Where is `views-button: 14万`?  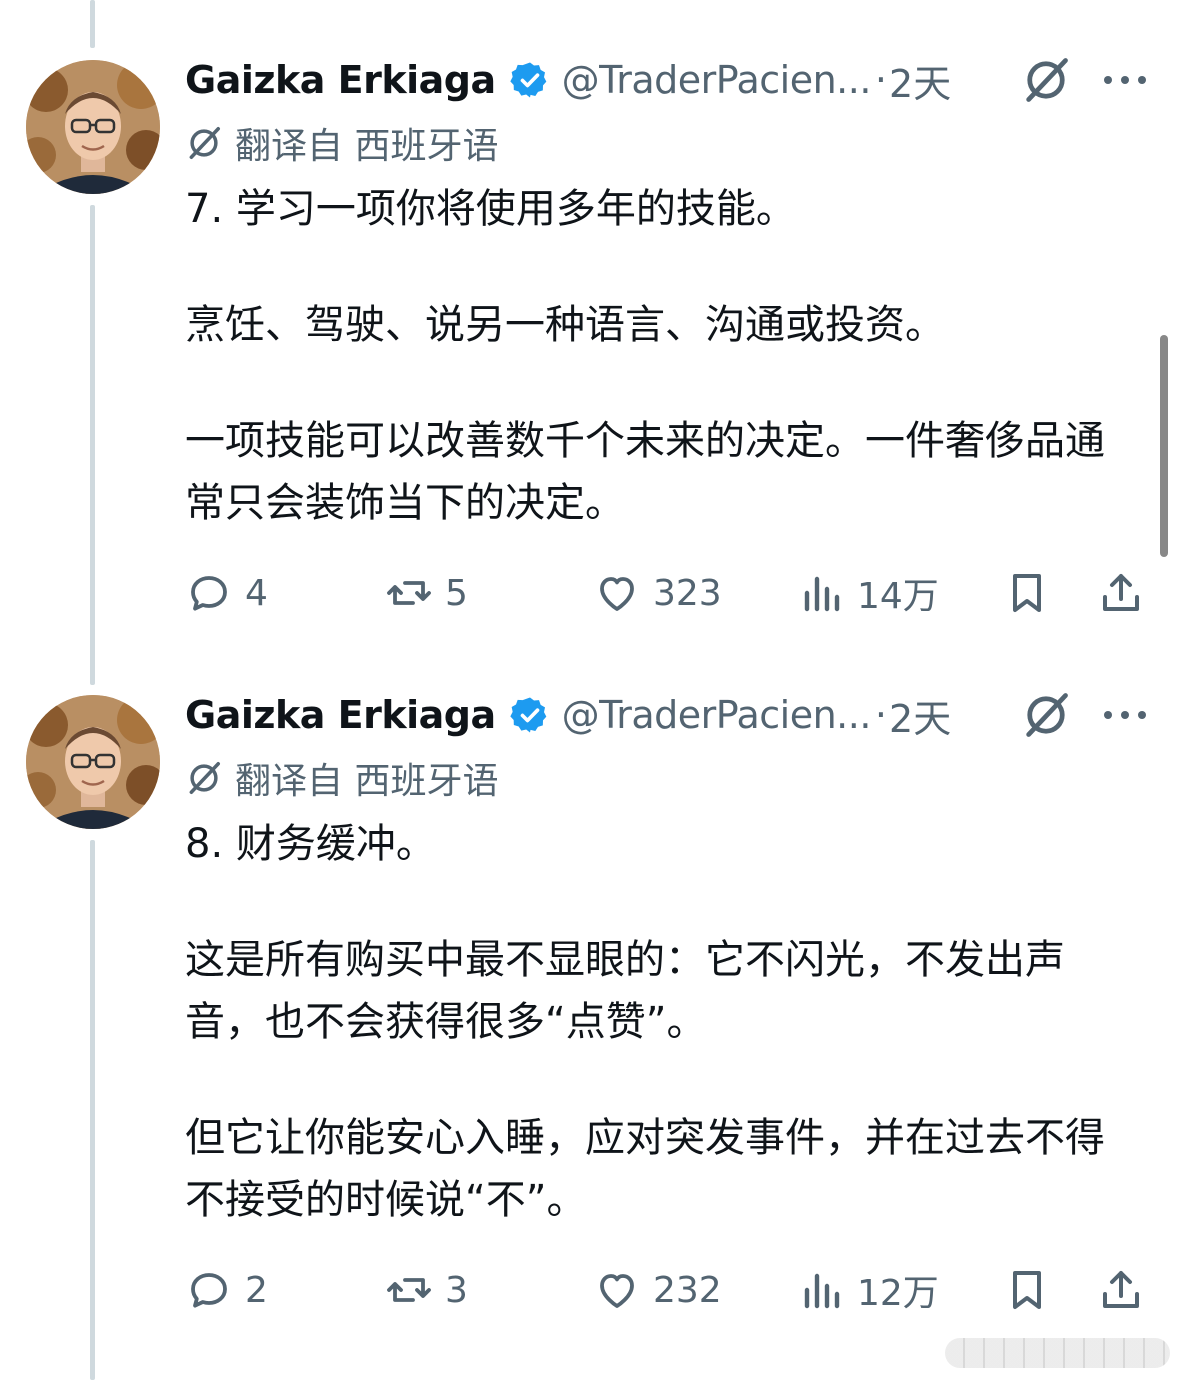 views-button: 14万 is located at coordinates (868, 593).